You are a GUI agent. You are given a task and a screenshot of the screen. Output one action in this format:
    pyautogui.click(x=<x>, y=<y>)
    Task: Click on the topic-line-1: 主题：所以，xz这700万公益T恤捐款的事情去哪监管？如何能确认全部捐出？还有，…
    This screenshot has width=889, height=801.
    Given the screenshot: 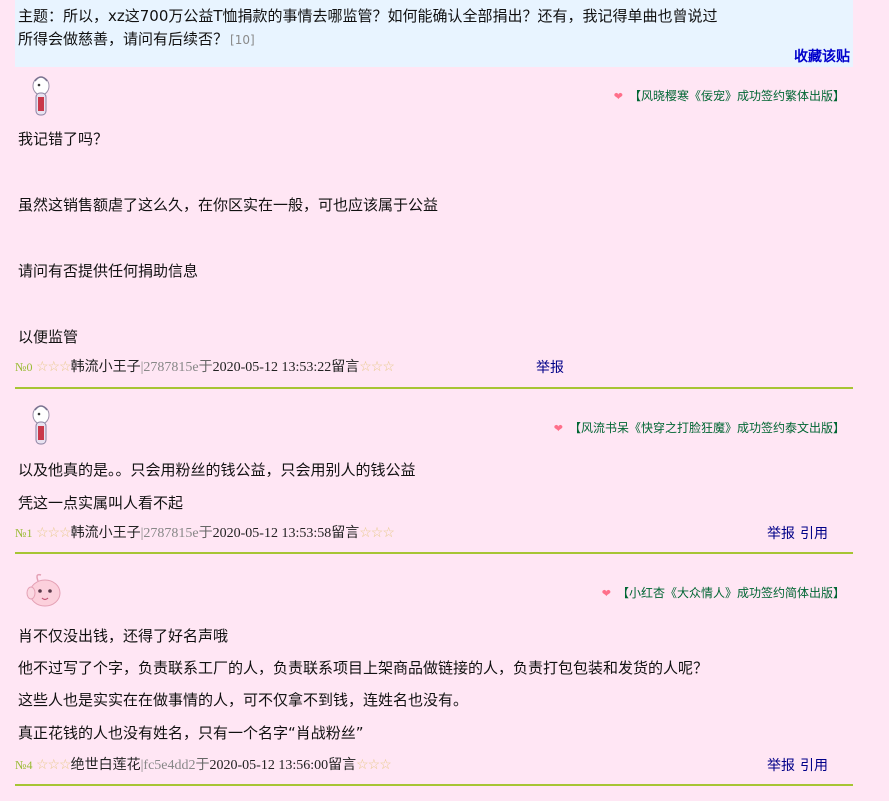 What is the action you would take?
    pyautogui.click(x=368, y=16)
    